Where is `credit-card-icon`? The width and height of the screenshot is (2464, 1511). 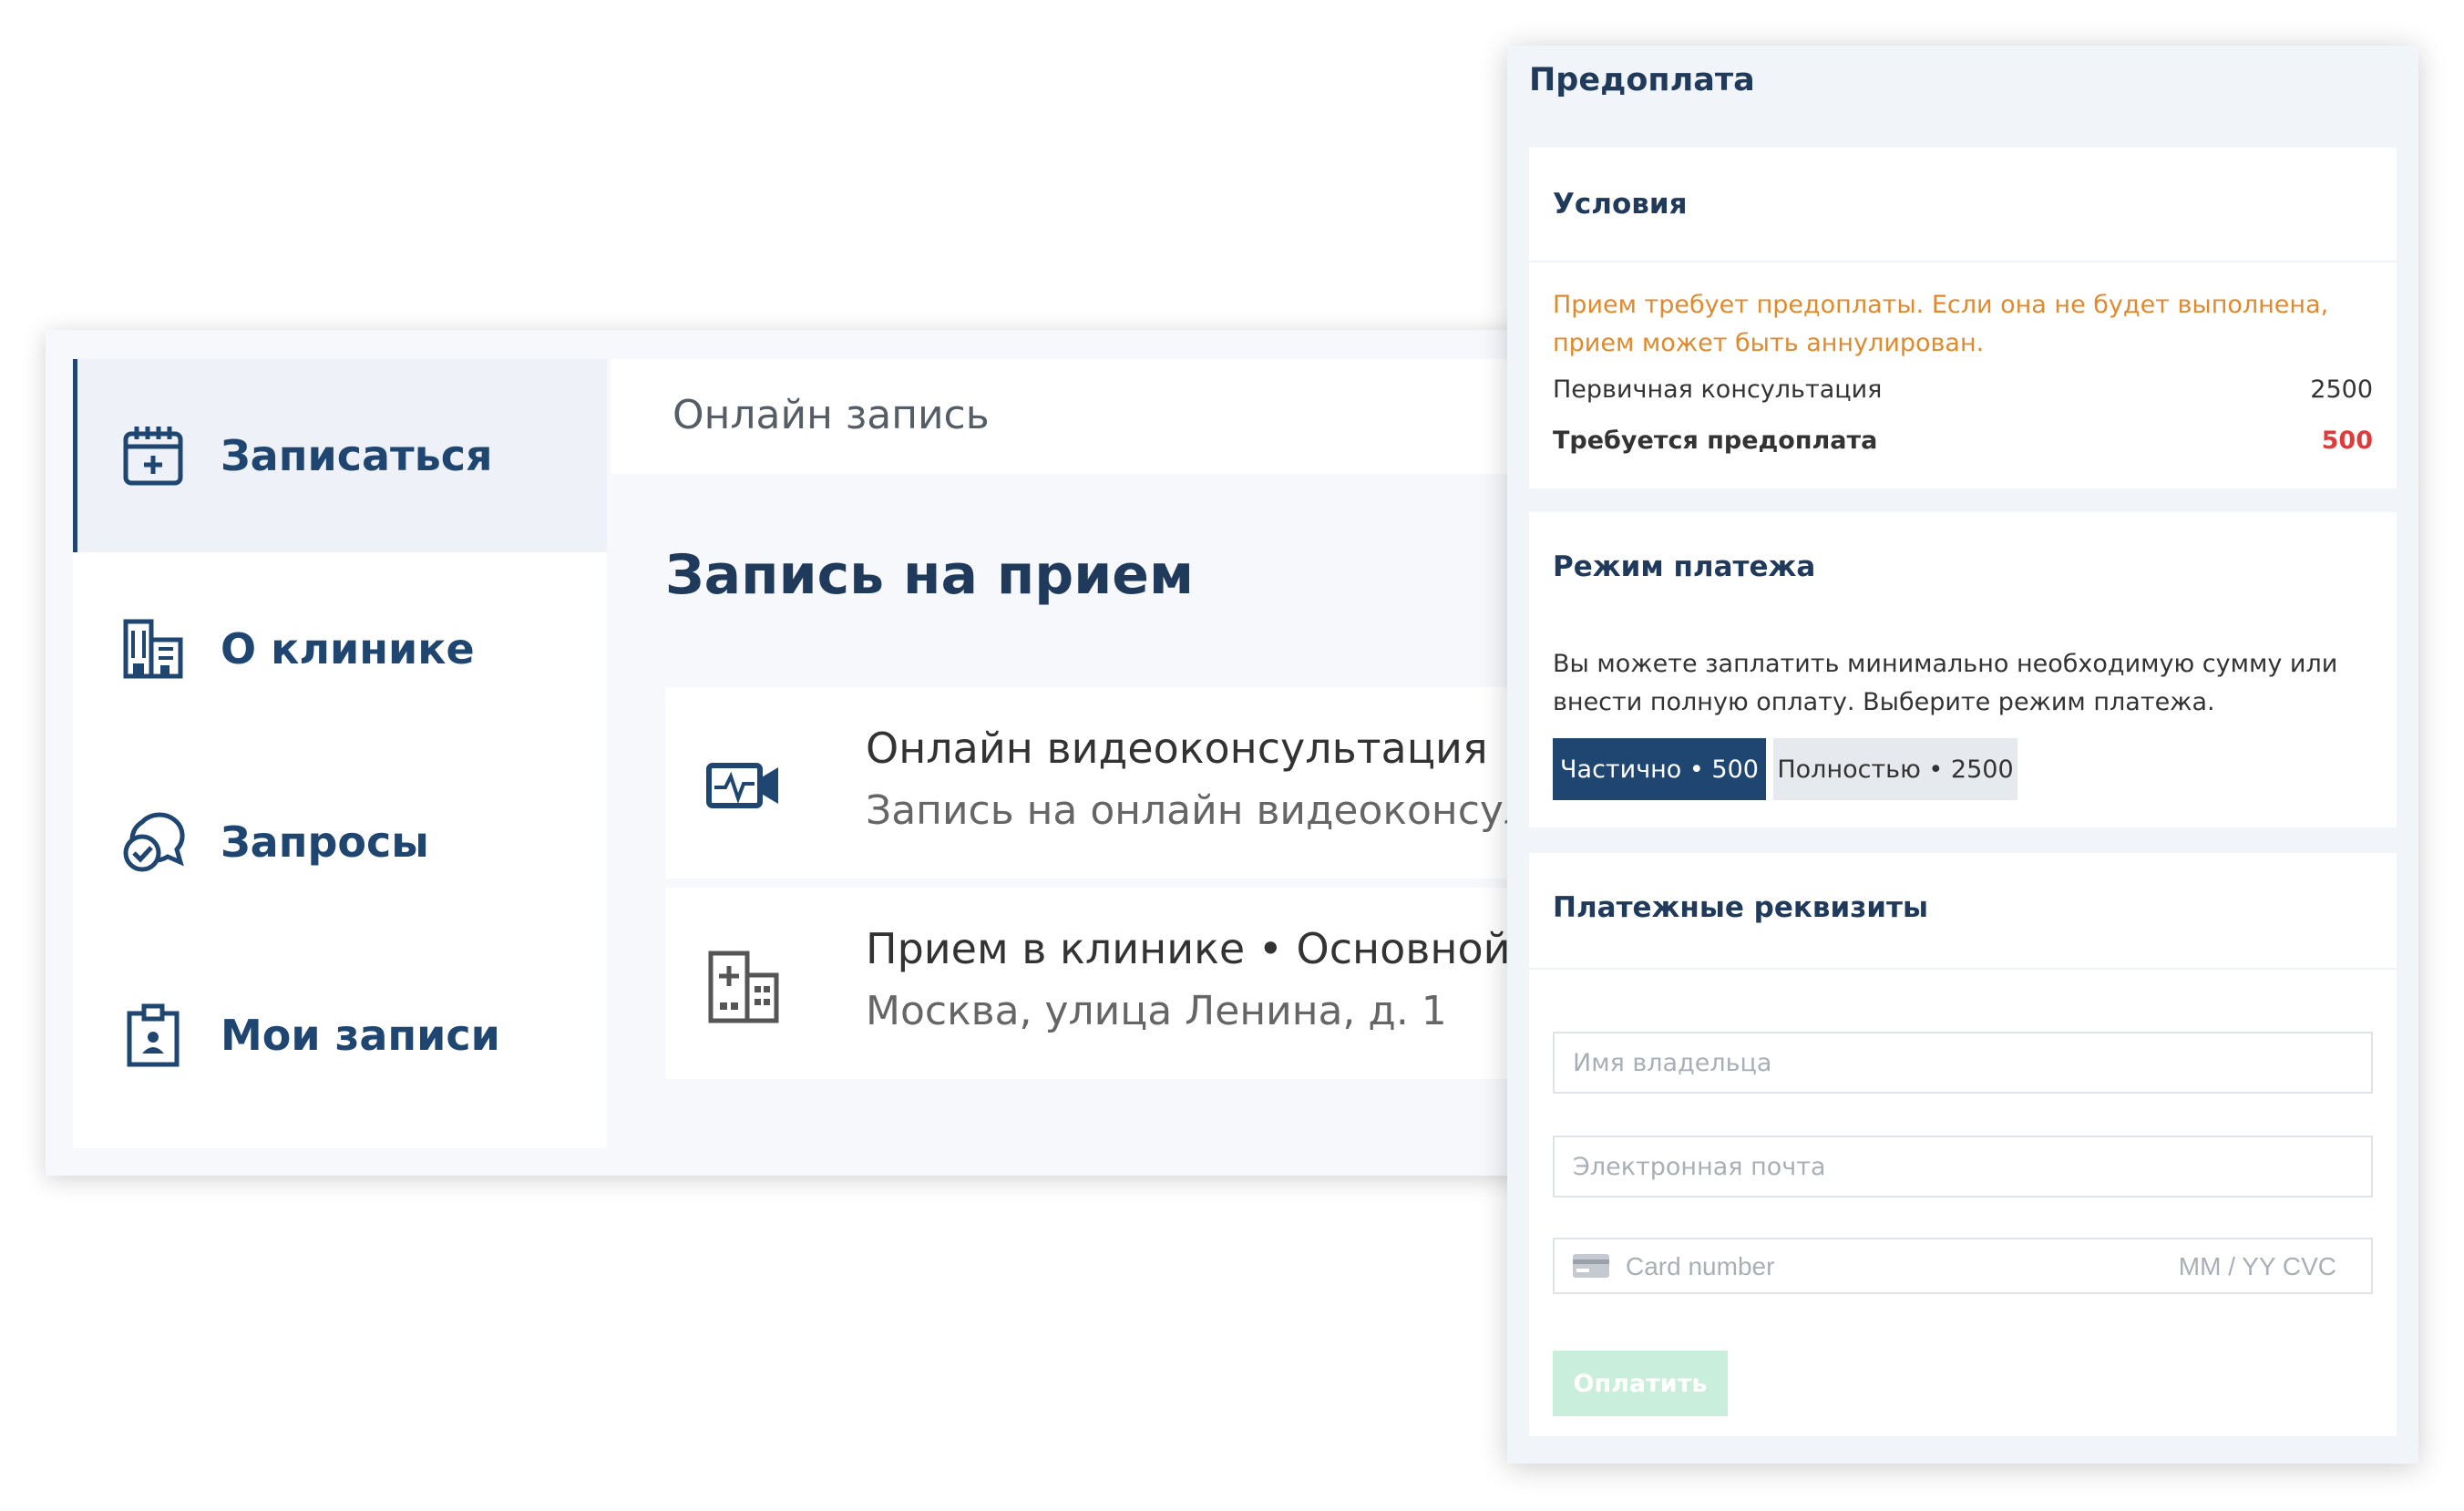 credit-card-icon is located at coordinates (1591, 1266).